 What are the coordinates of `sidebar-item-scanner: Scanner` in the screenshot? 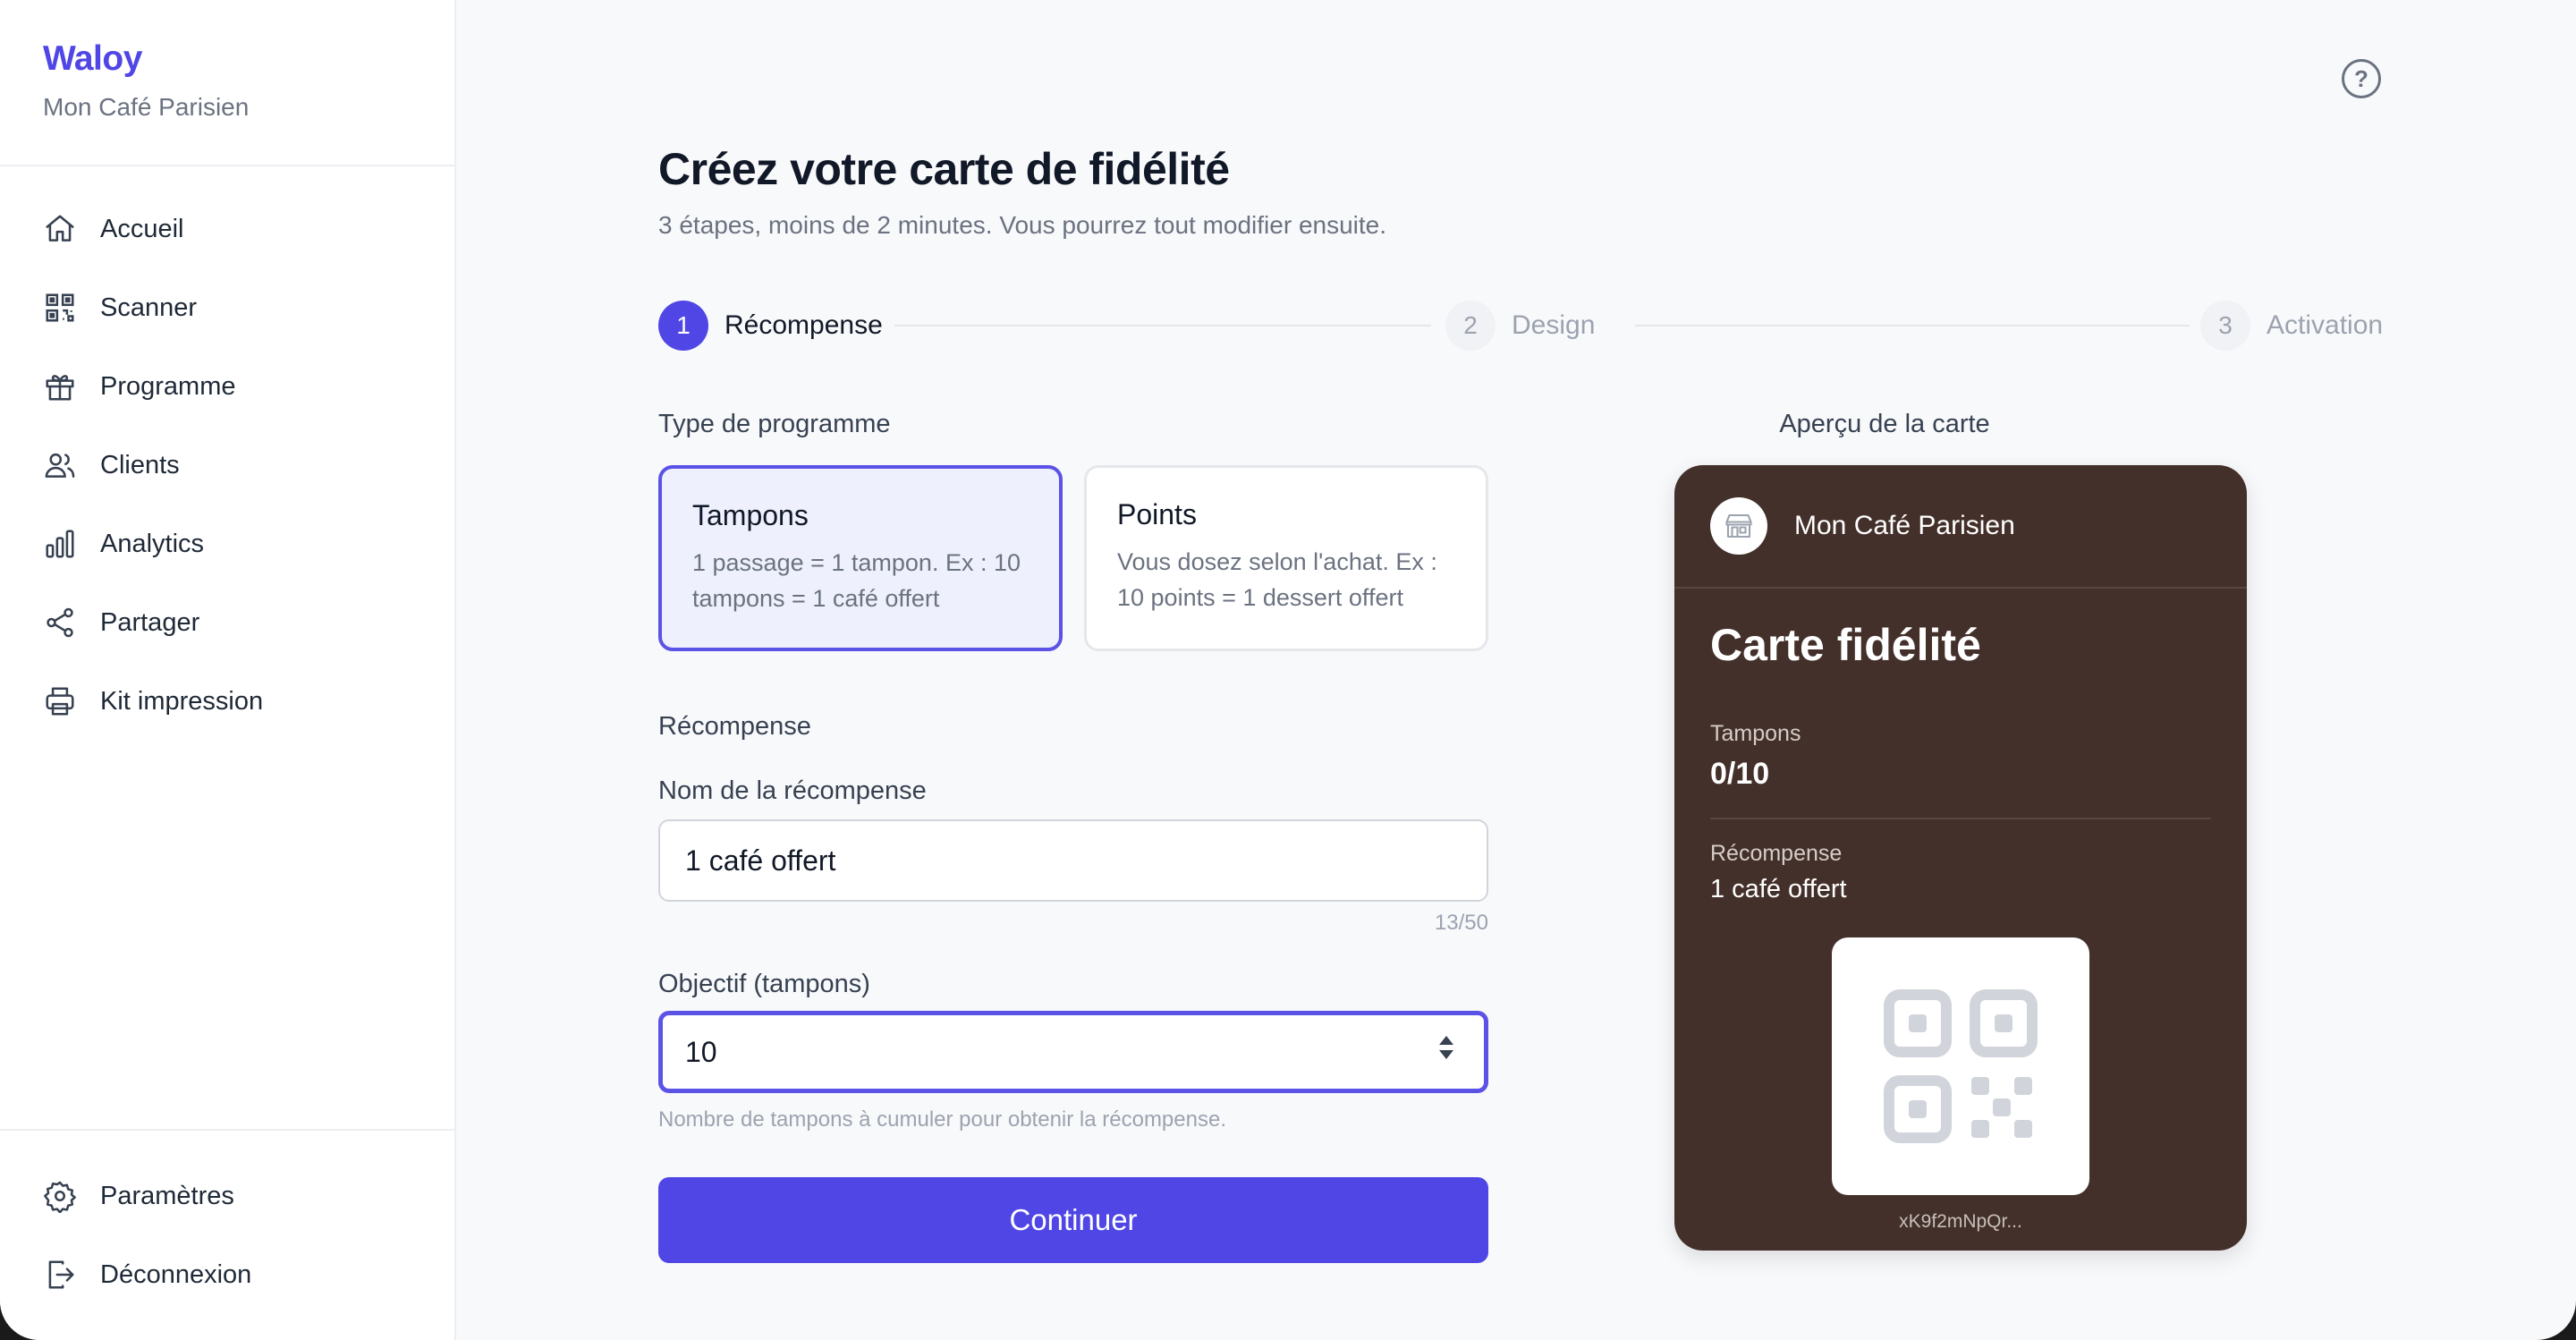 It's located at (228, 307).